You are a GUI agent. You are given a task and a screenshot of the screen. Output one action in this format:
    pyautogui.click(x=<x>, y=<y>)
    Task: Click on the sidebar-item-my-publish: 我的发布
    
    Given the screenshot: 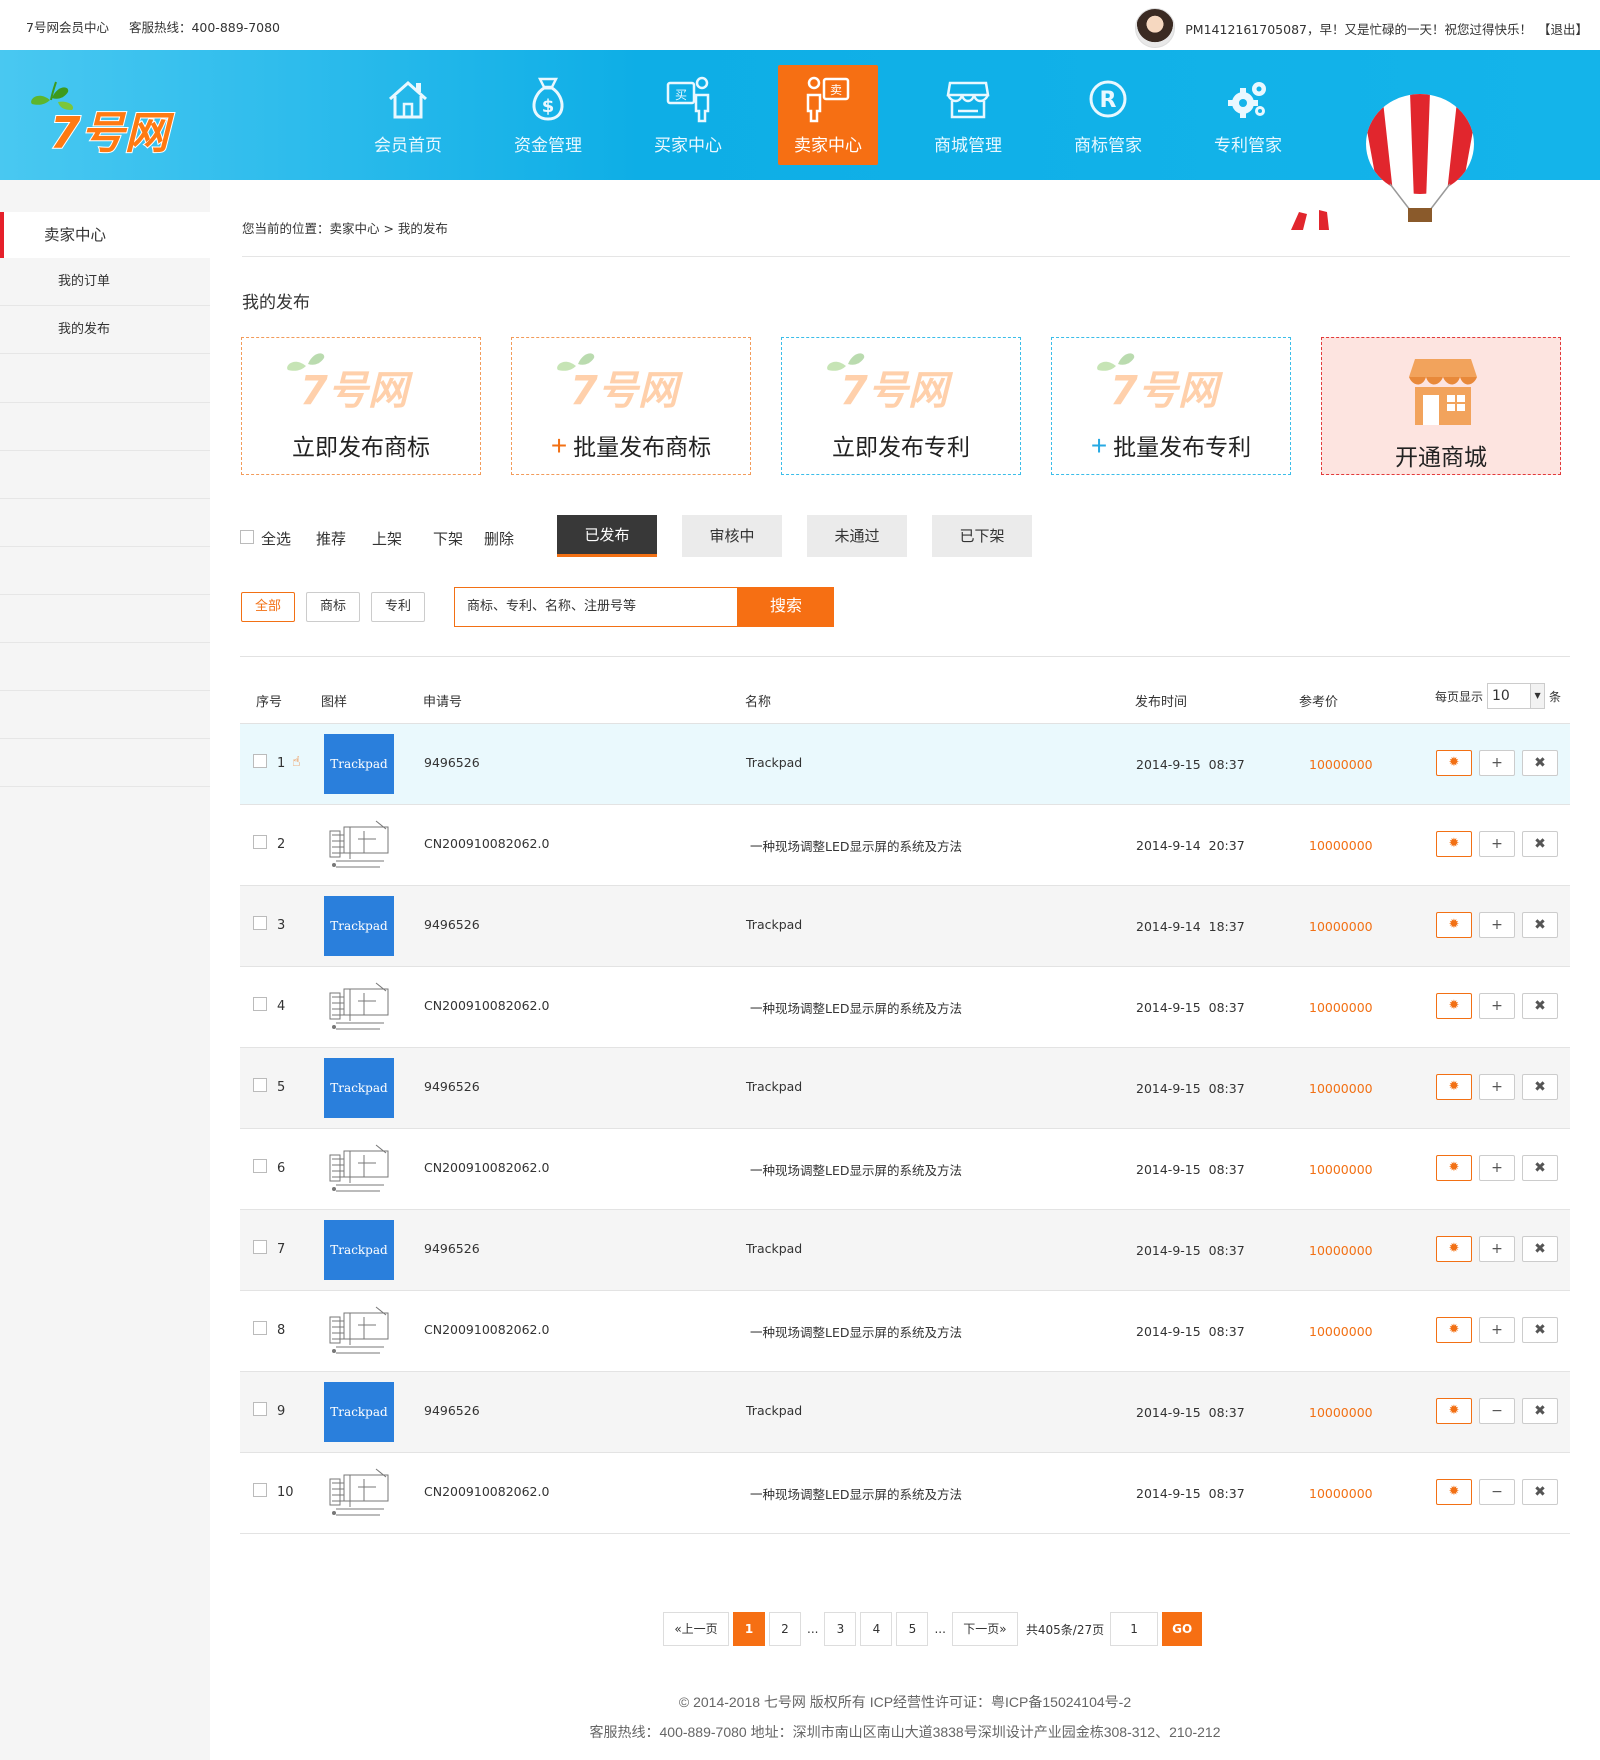 What is the action you would take?
    pyautogui.click(x=105, y=330)
    